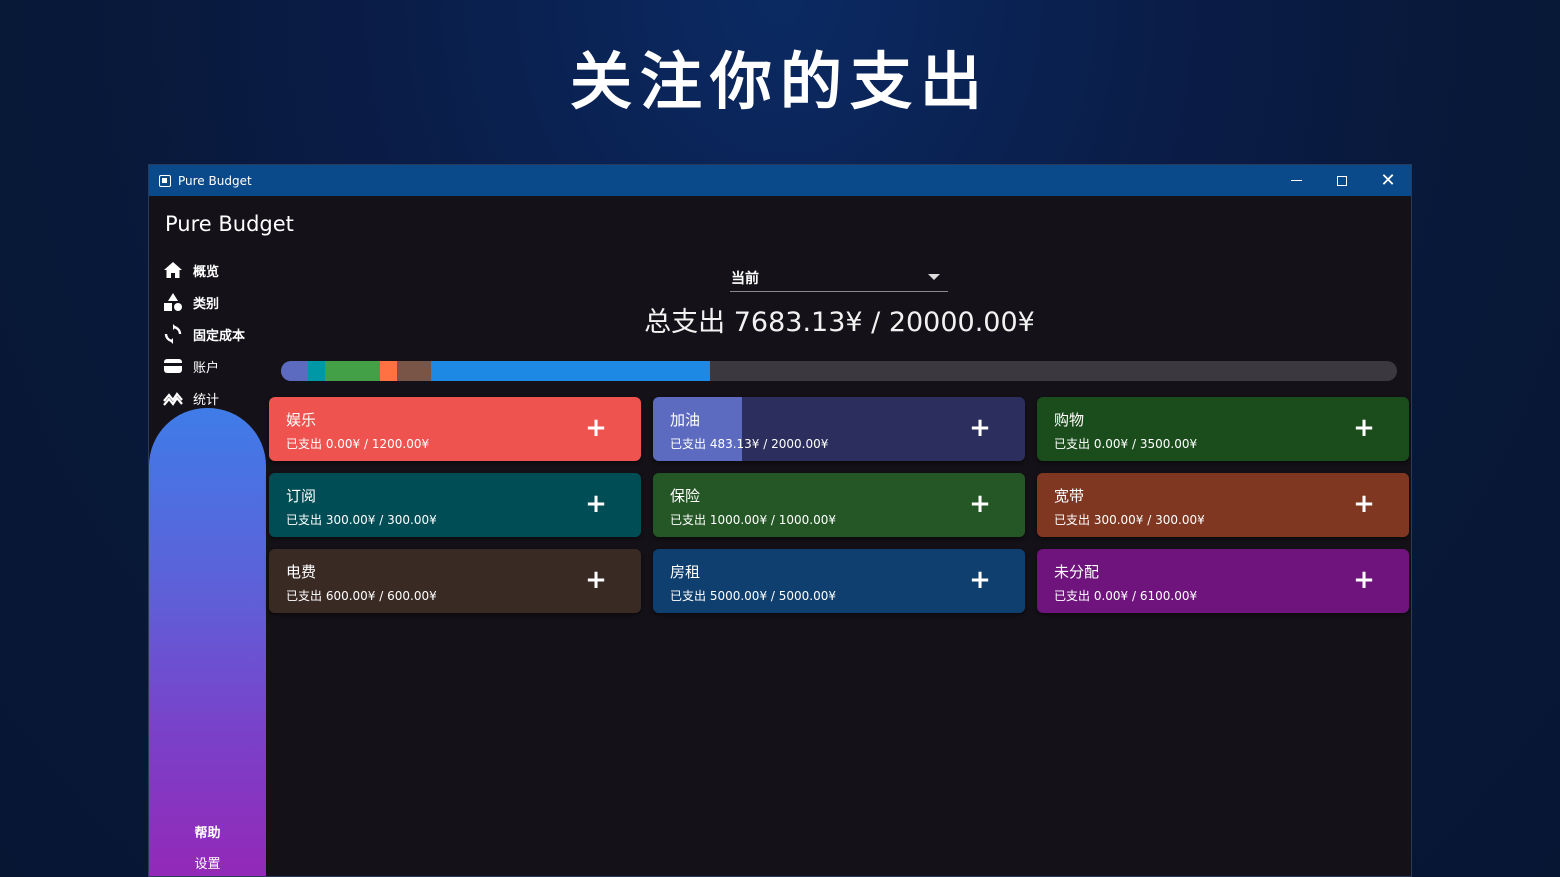  Describe the element at coordinates (839, 371) in the screenshot. I see `spending-progress-bar` at that location.